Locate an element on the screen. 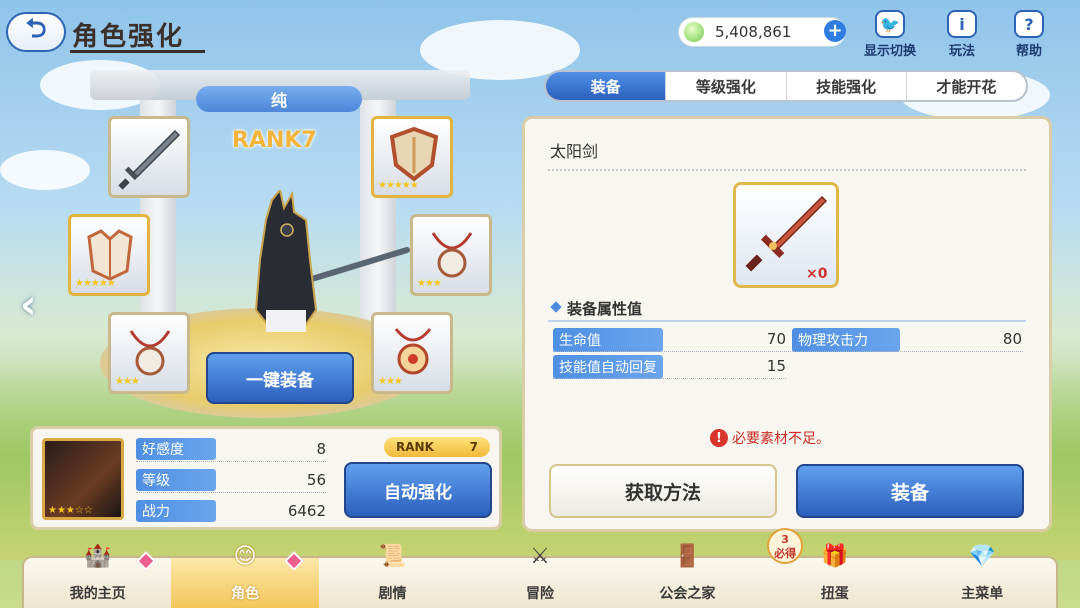 The width and height of the screenshot is (1080, 608). rank-badge-label: RANK is located at coordinates (415, 447).